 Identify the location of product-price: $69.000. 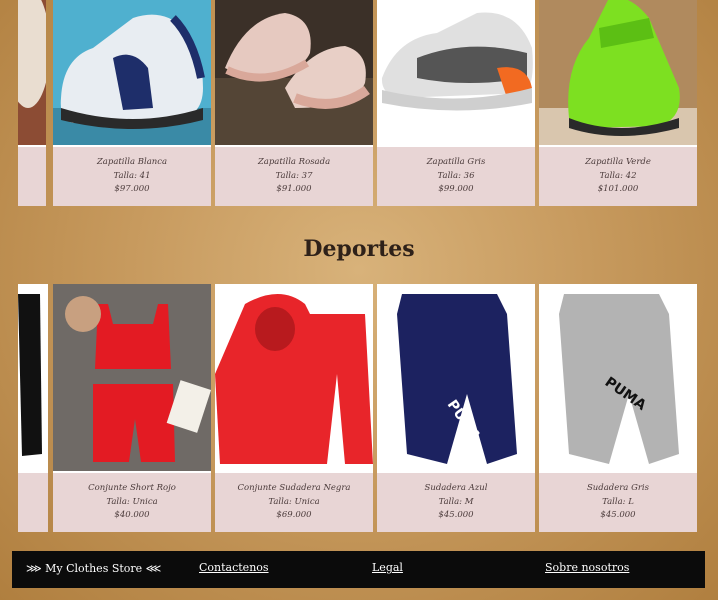
(294, 515).